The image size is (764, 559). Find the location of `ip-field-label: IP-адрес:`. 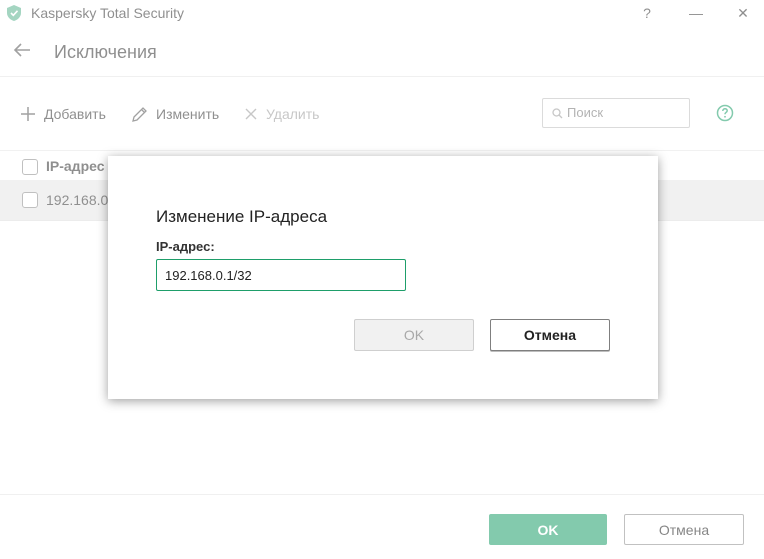

ip-field-label: IP-адрес: is located at coordinates (185, 246).